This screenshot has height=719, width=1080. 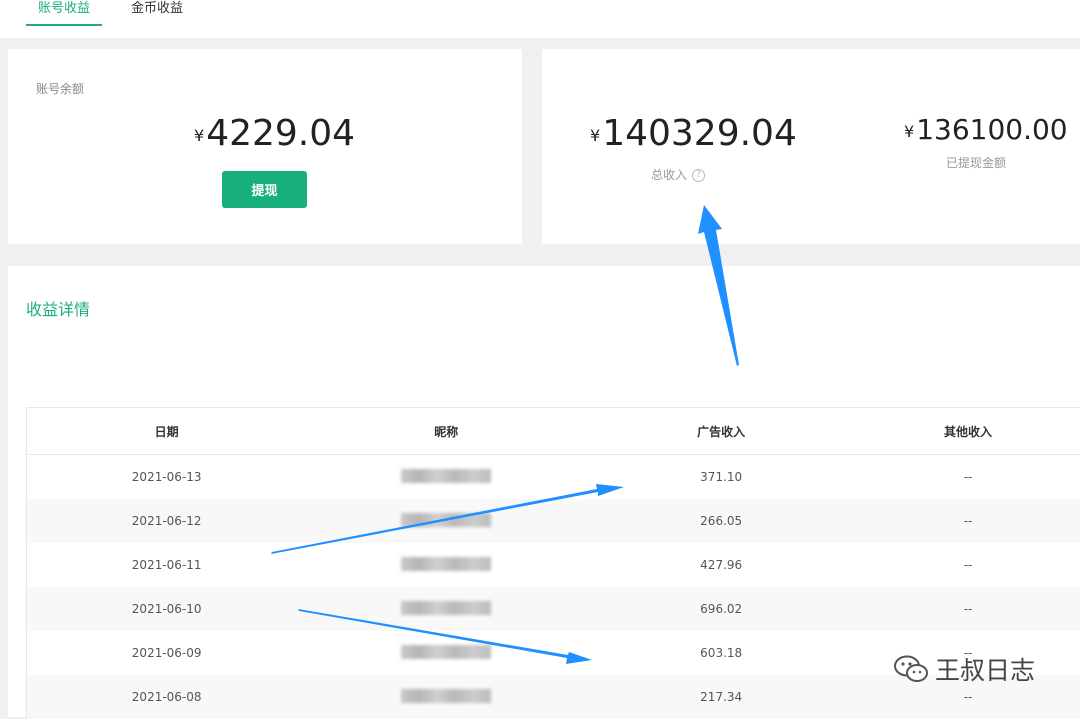 What do you see at coordinates (721, 431) in the screenshot?
I see `column-header-ad-income: 广告收入` at bounding box center [721, 431].